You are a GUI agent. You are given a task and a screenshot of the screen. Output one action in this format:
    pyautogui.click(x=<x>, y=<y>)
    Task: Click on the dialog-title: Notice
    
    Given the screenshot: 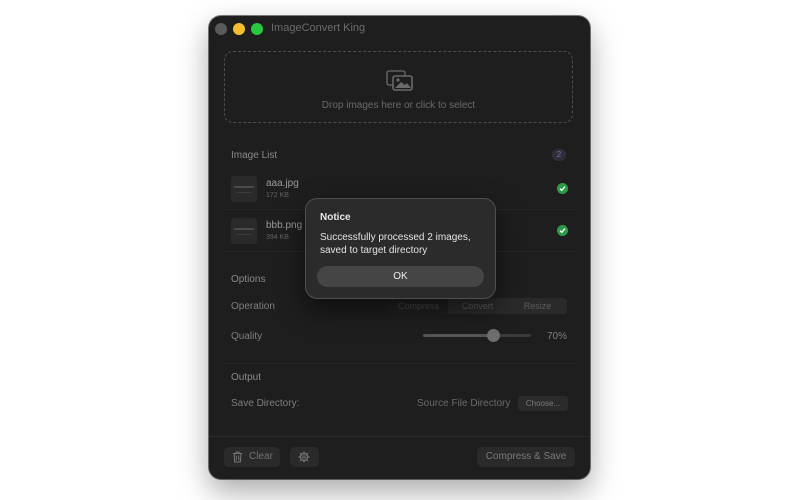 What is the action you would take?
    pyautogui.click(x=335, y=217)
    